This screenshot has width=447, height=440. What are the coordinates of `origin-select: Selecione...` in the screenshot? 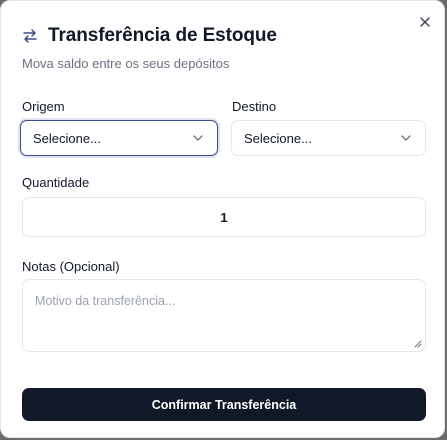 It's located at (119, 138).